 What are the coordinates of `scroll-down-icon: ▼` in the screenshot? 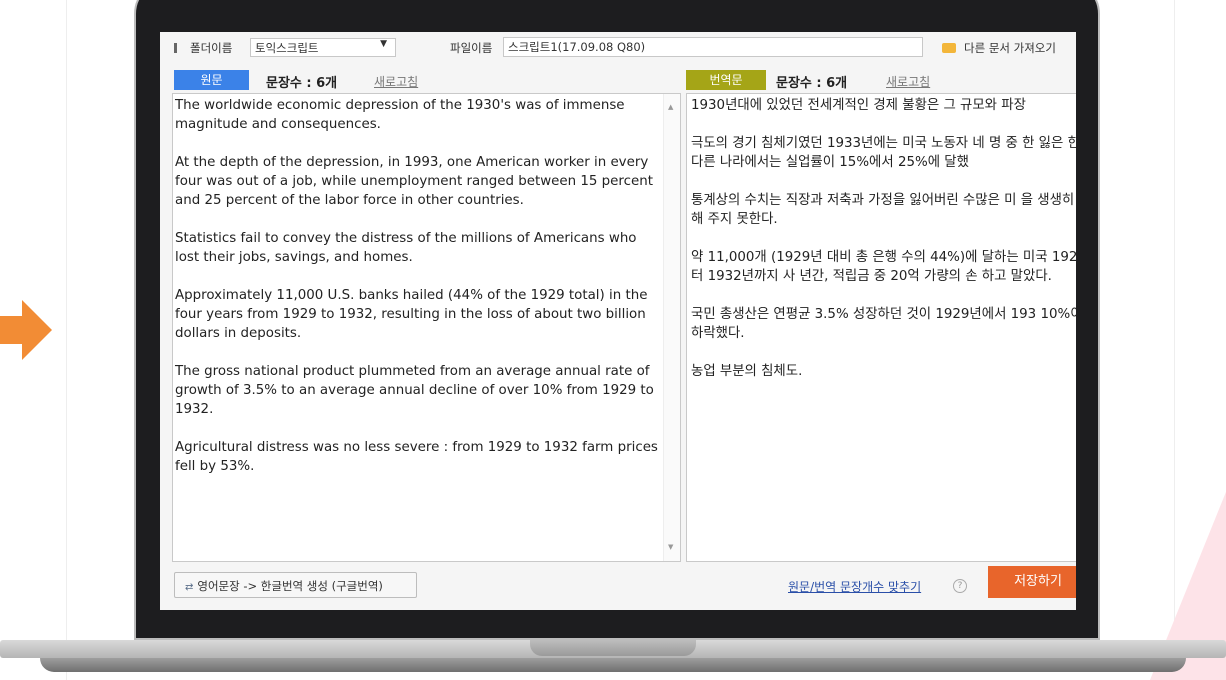 It's located at (670, 547).